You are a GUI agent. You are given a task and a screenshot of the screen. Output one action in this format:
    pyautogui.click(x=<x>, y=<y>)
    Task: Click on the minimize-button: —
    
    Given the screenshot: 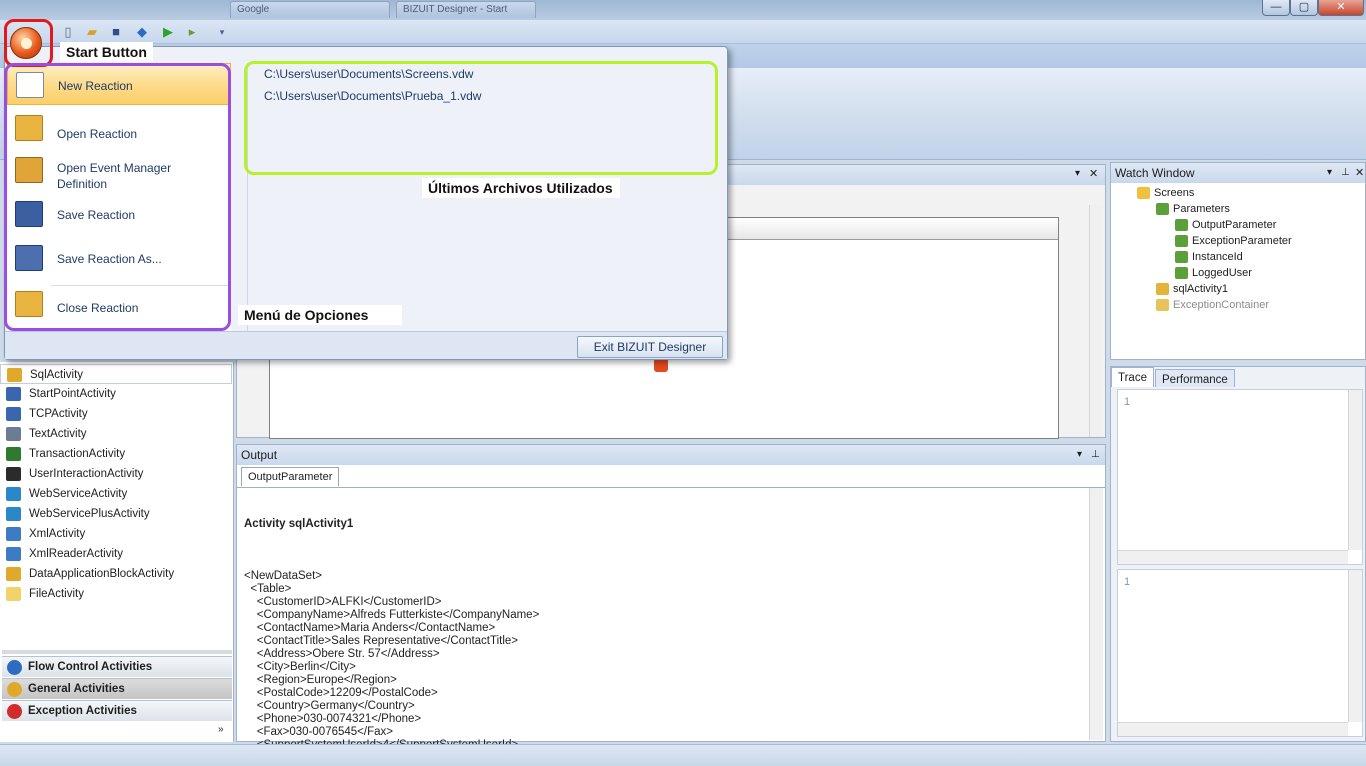 What is the action you would take?
    pyautogui.click(x=1276, y=8)
    